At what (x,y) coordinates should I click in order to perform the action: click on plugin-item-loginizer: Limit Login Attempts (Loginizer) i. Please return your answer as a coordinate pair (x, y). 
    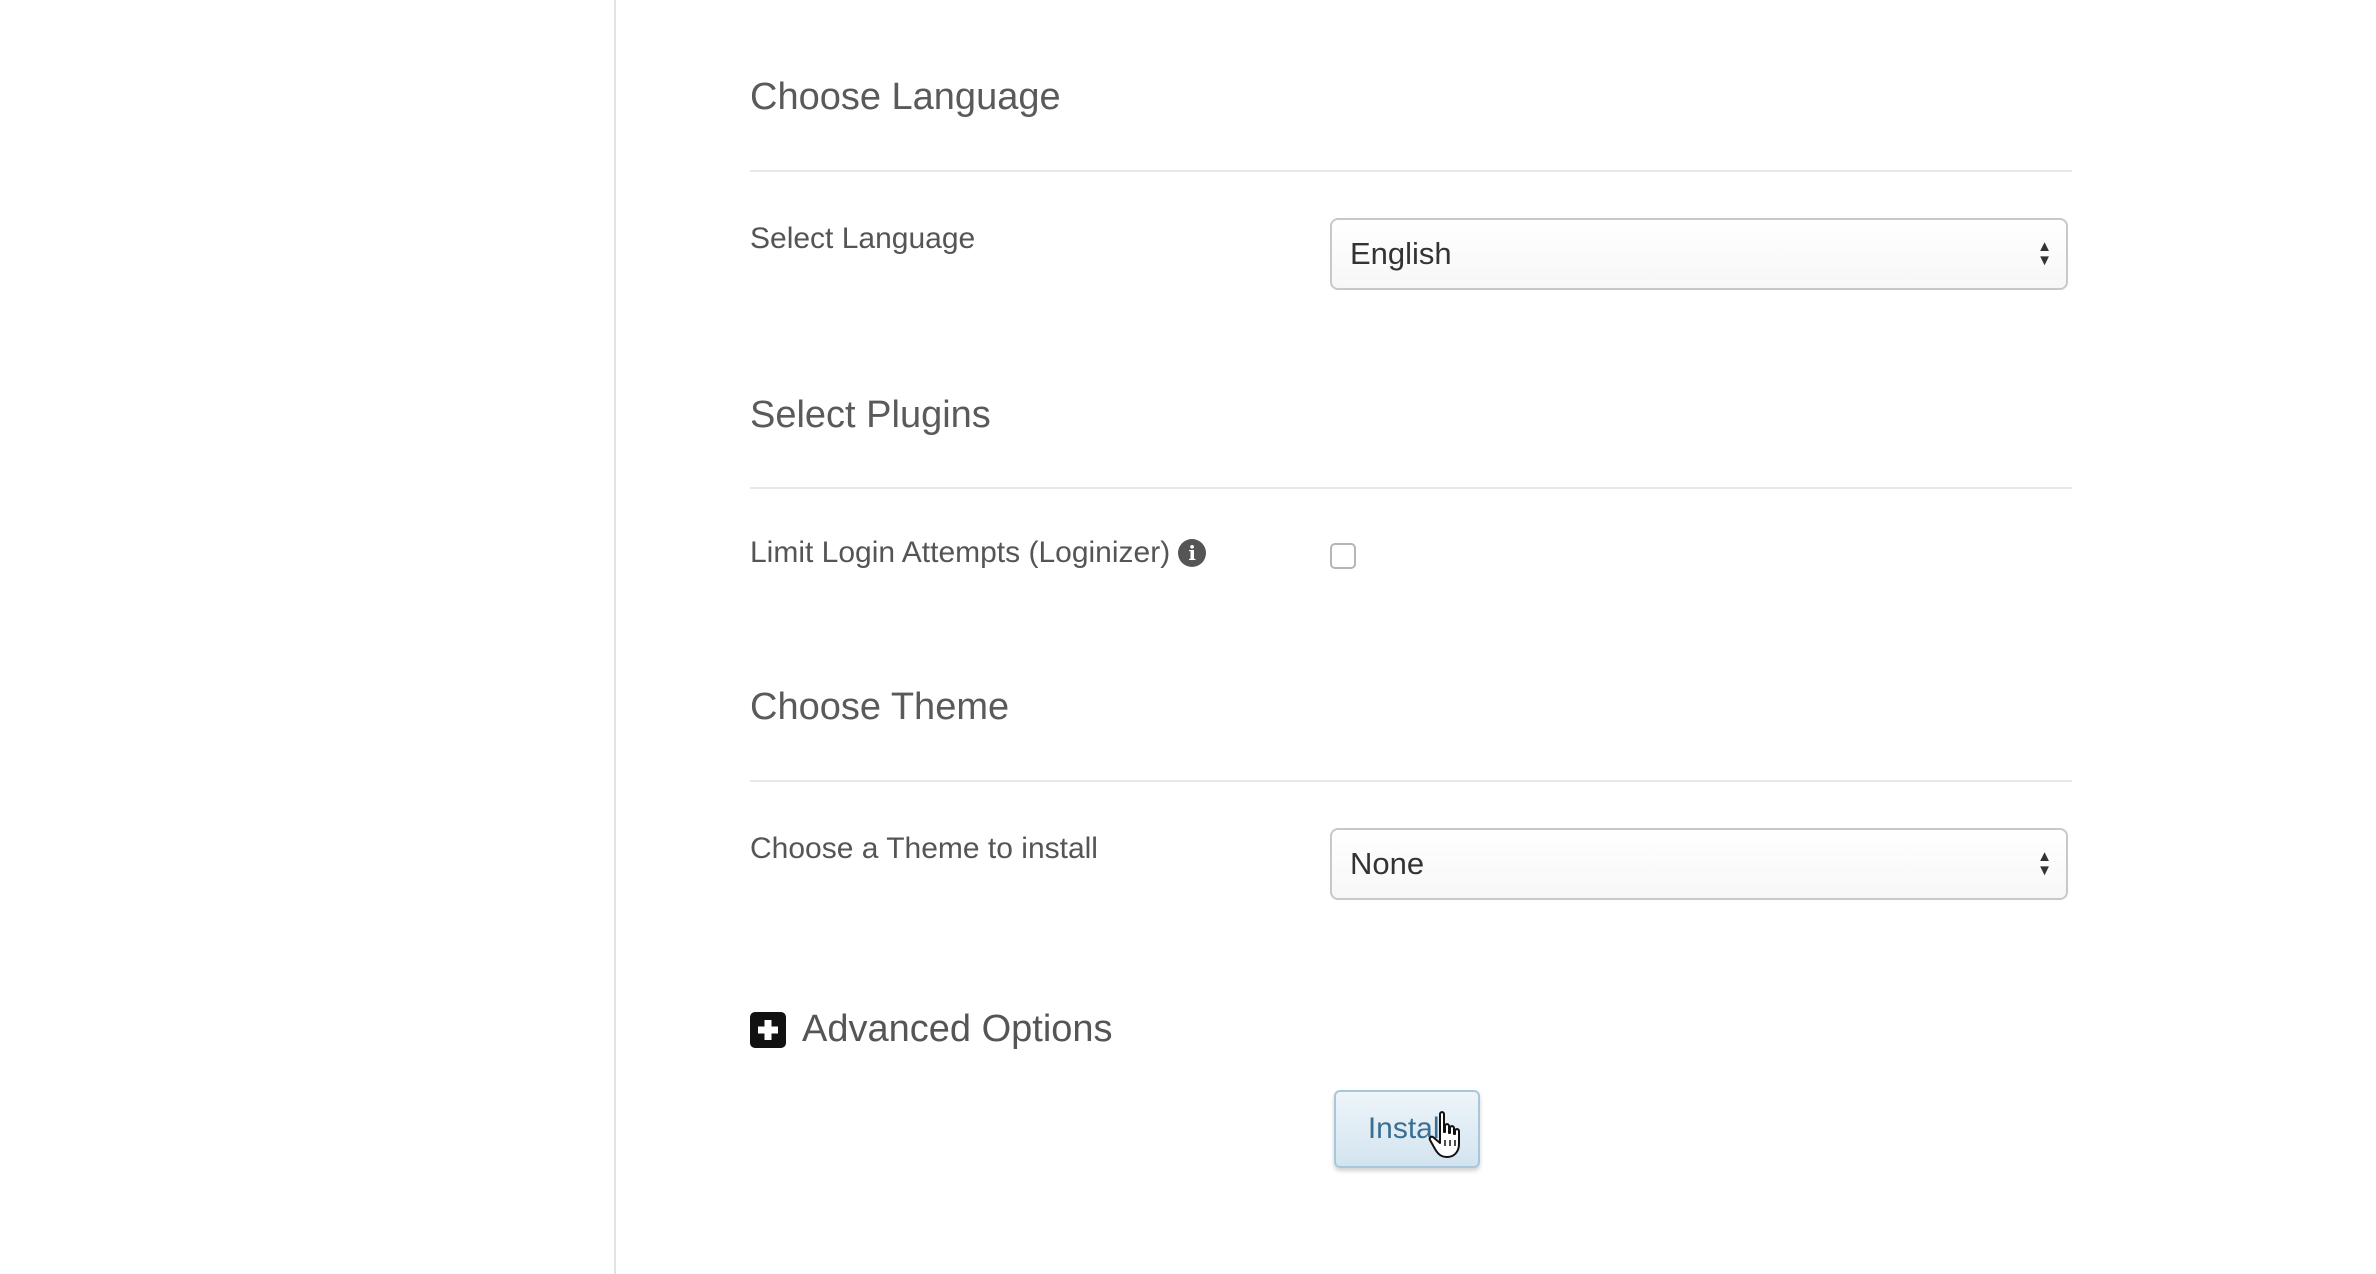
    Looking at the image, I should click on (978, 553).